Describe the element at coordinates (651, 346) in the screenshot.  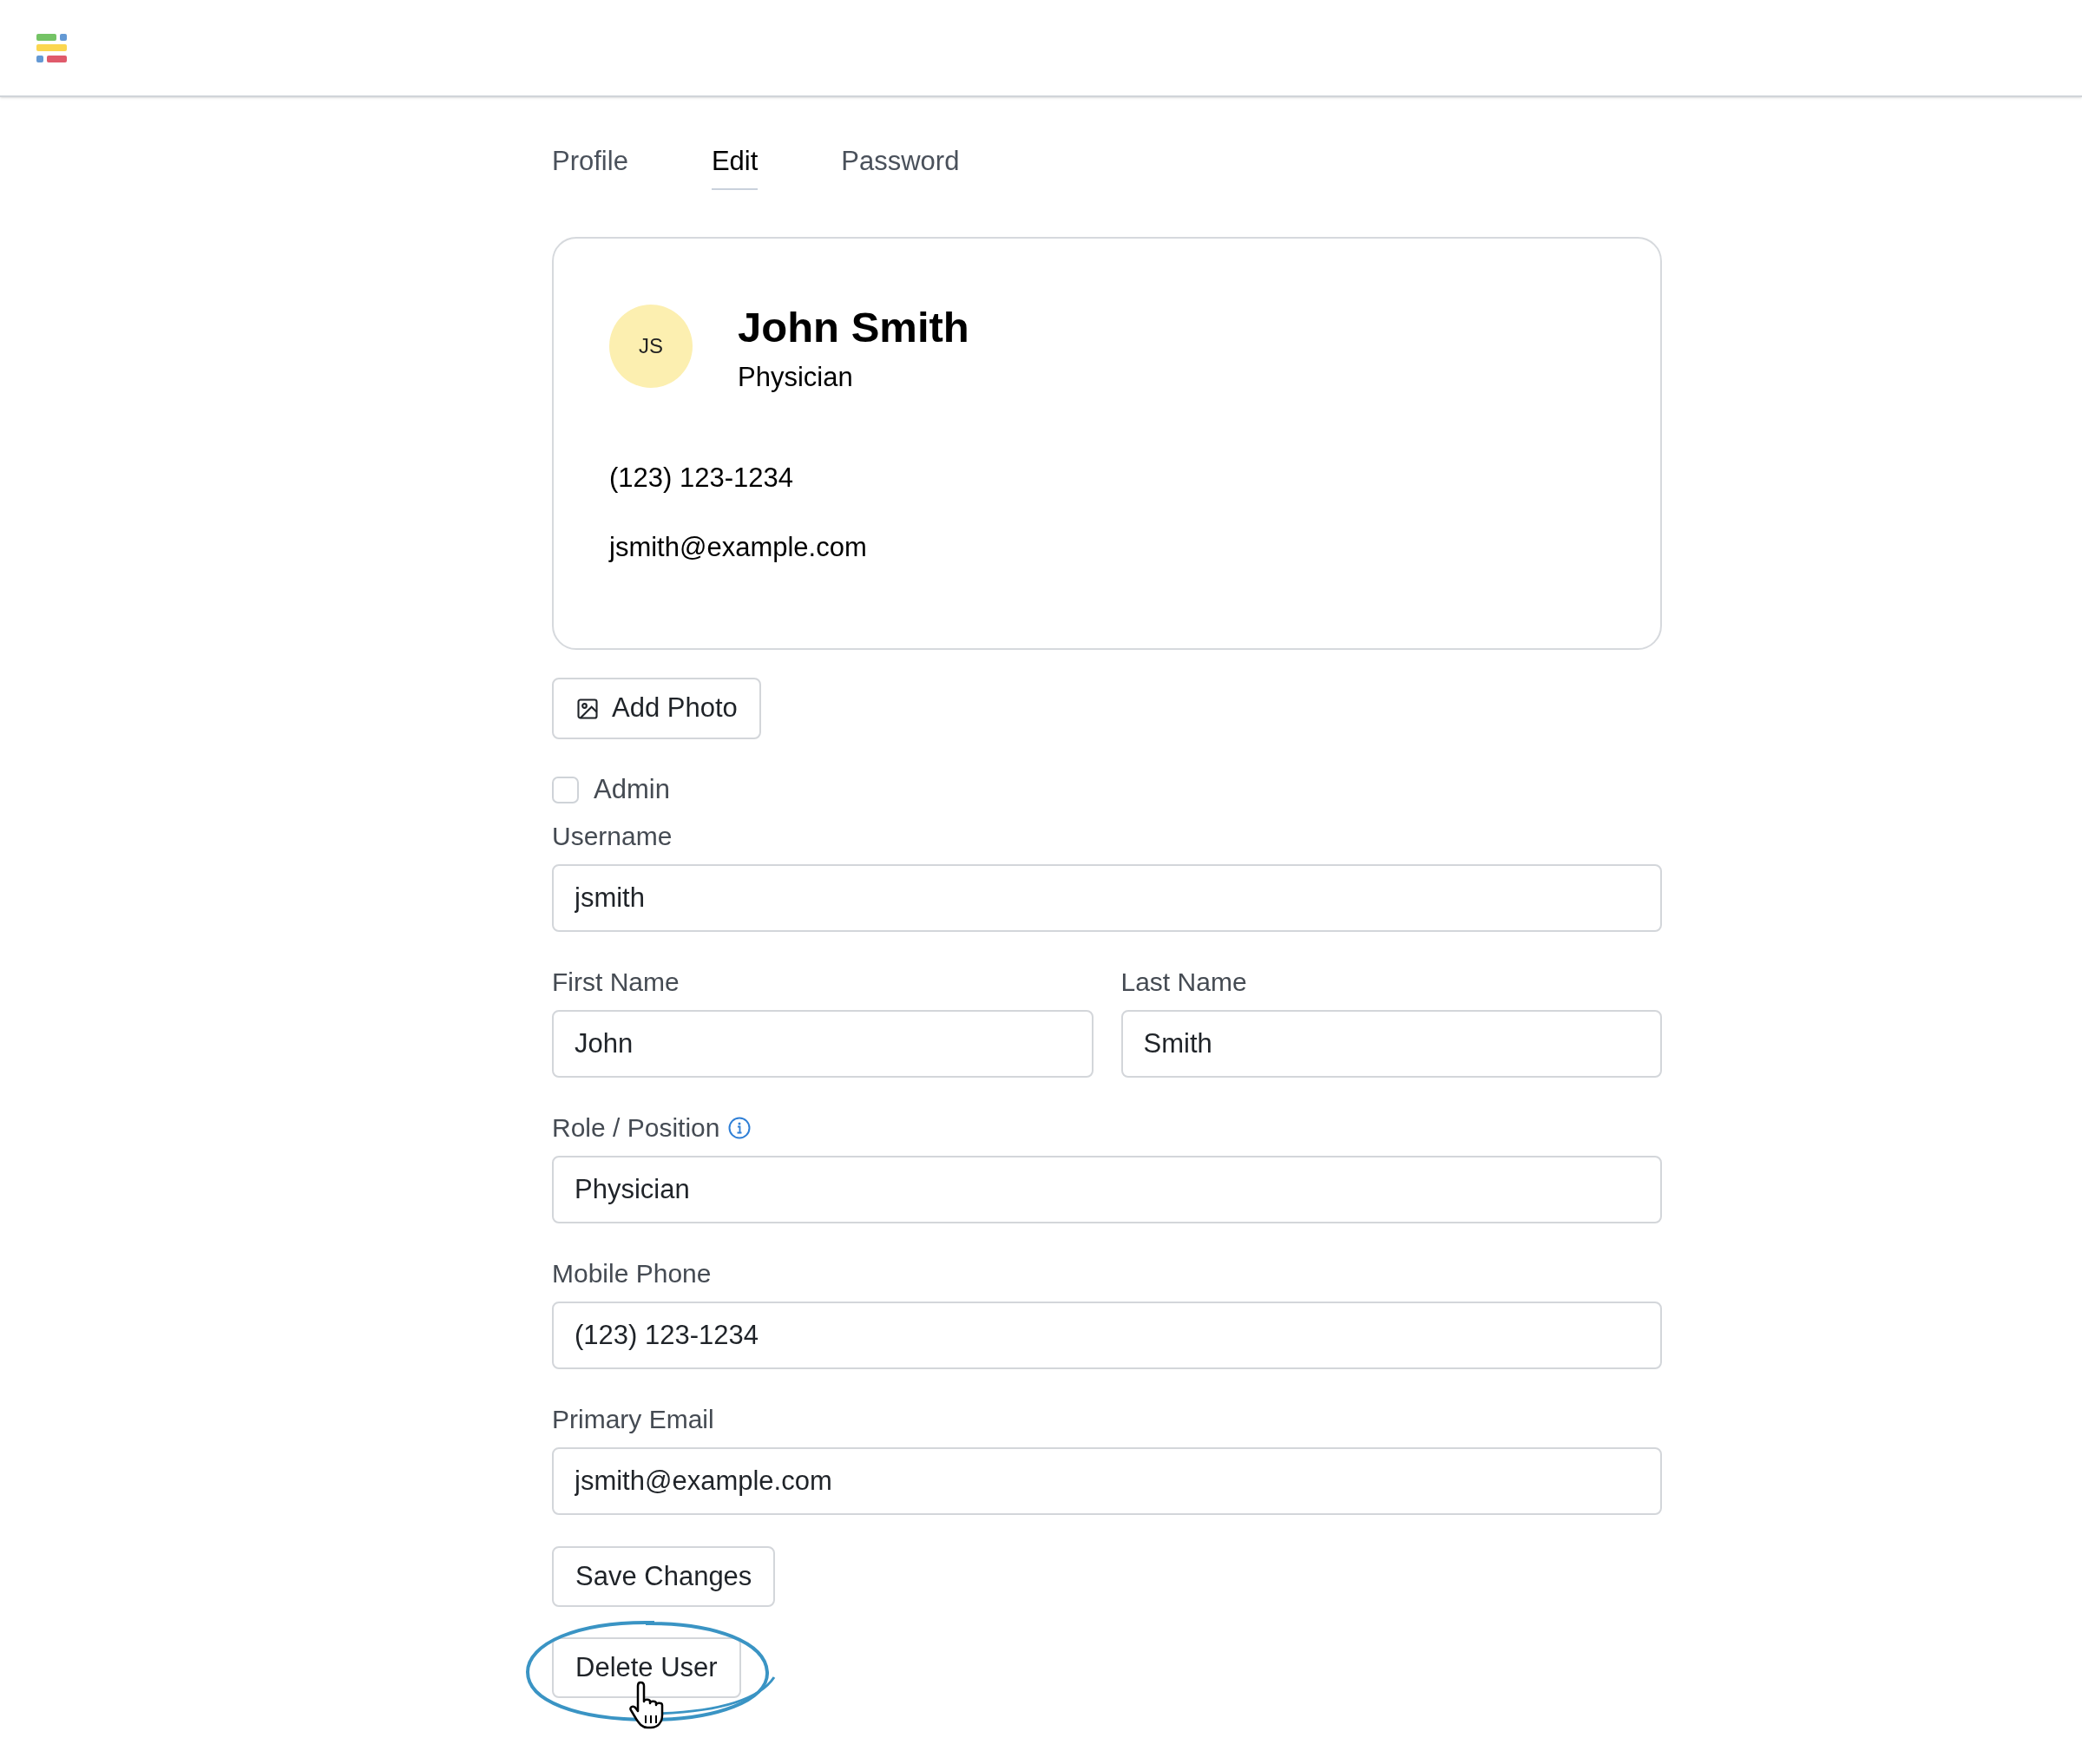
I see `avatar: JS` at that location.